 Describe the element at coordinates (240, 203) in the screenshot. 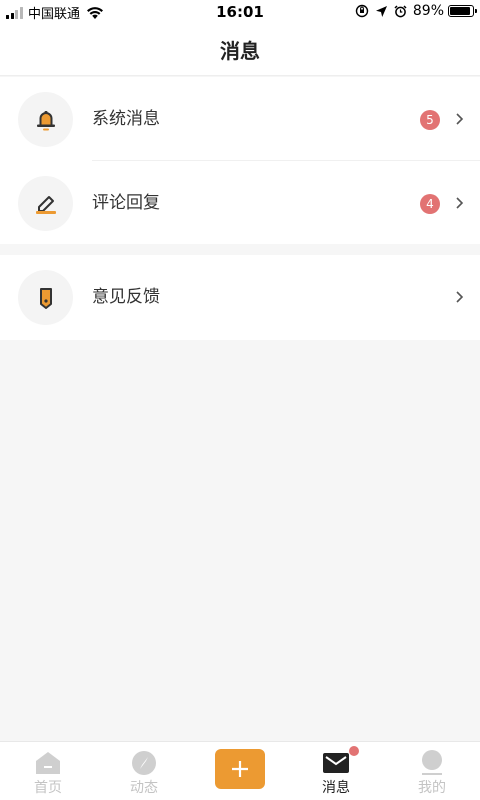

I see `list-item-comment-replies: 评论回复 4` at that location.